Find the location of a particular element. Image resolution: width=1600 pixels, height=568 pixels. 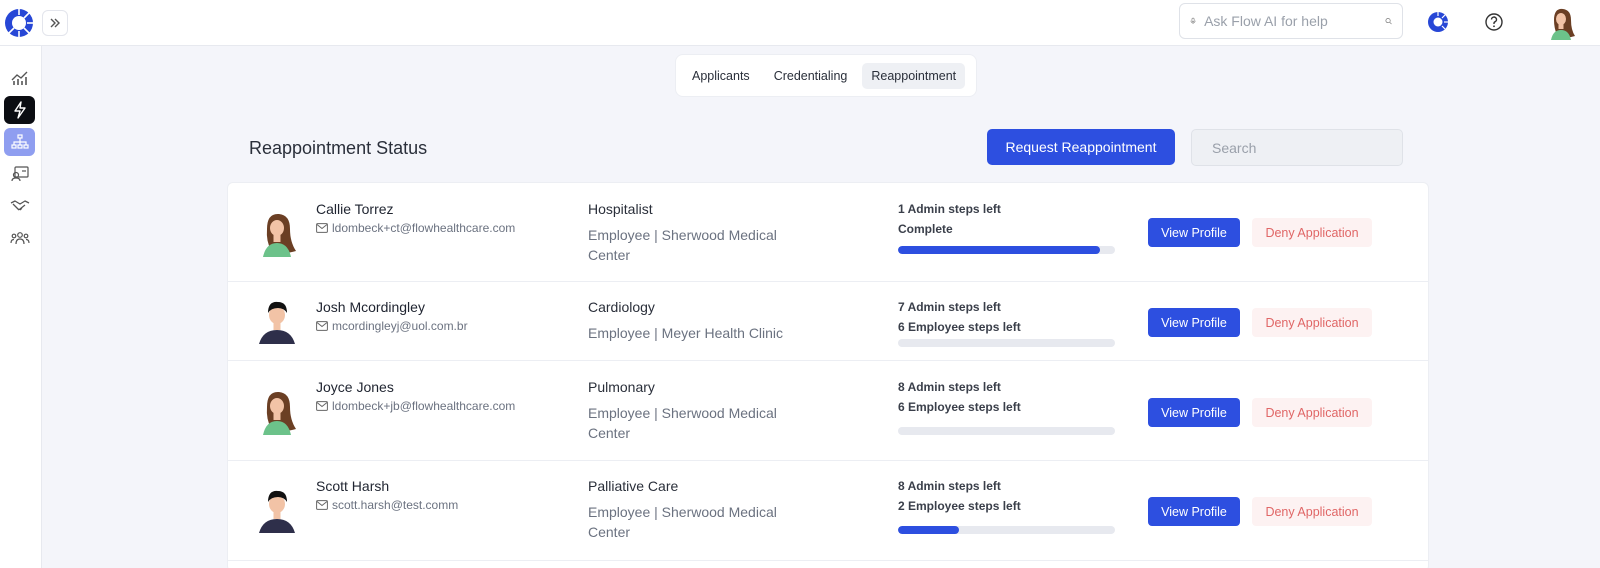

tab-bar: Applicants Credentialing Reappointment is located at coordinates (826, 75).